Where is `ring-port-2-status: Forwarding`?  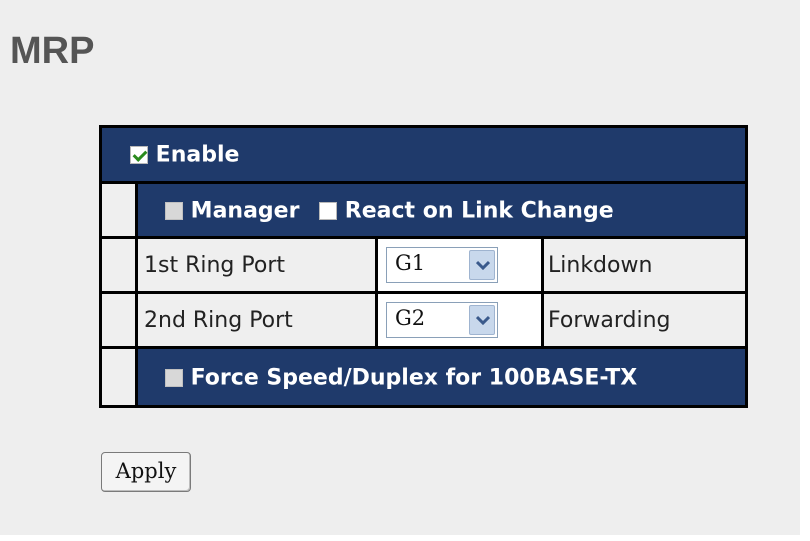
ring-port-2-status: Forwarding is located at coordinates (644, 320).